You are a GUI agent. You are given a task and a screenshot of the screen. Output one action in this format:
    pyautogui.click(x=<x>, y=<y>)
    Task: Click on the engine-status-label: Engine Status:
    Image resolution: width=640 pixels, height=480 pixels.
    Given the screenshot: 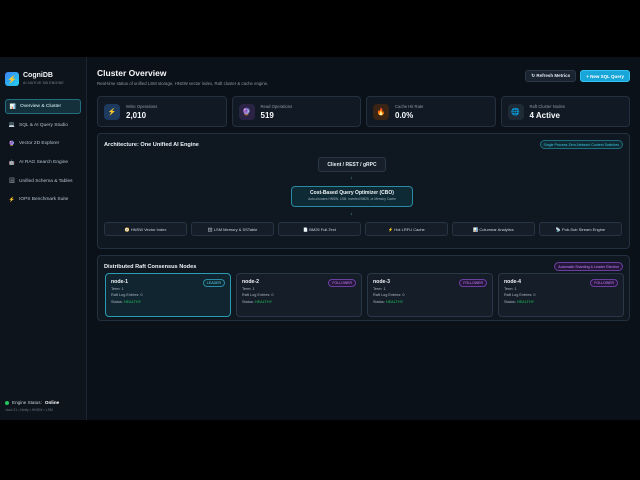 What is the action you would take?
    pyautogui.click(x=27, y=402)
    